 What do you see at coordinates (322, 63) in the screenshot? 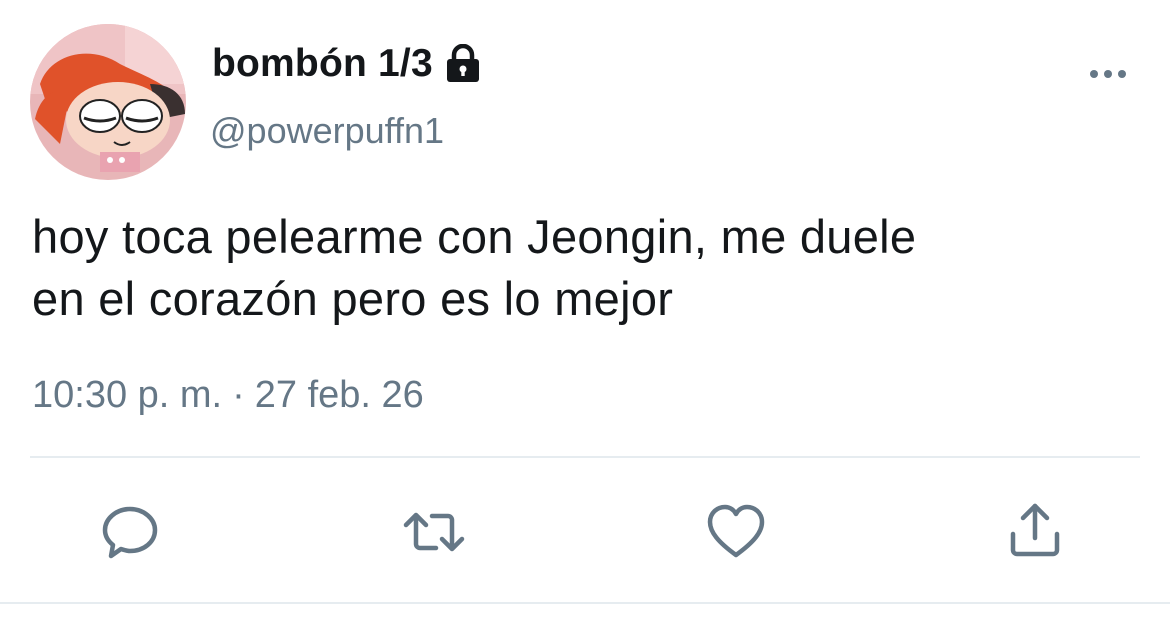
I see `display-name-text: bombón 1/3` at bounding box center [322, 63].